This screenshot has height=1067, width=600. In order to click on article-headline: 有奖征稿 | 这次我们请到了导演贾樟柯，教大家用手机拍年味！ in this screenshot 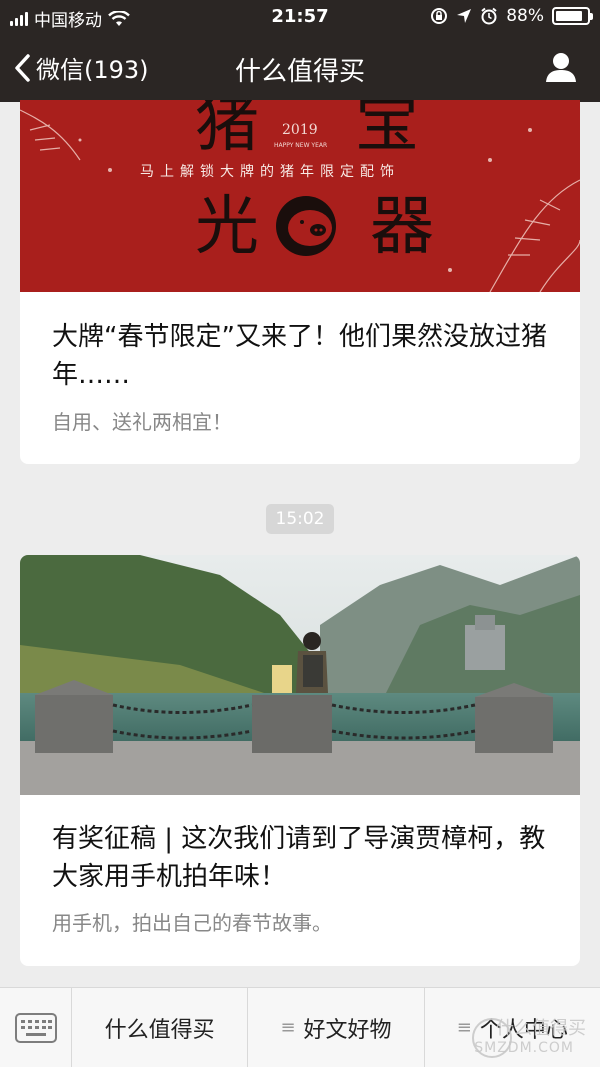, I will do `click(302, 858)`.